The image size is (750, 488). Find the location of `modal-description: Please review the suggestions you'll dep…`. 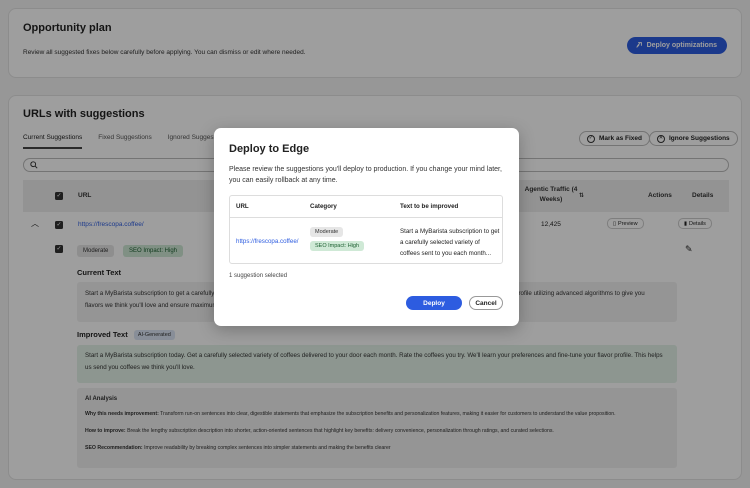

modal-description: Please review the suggestions you'll dep… is located at coordinates (365, 175).